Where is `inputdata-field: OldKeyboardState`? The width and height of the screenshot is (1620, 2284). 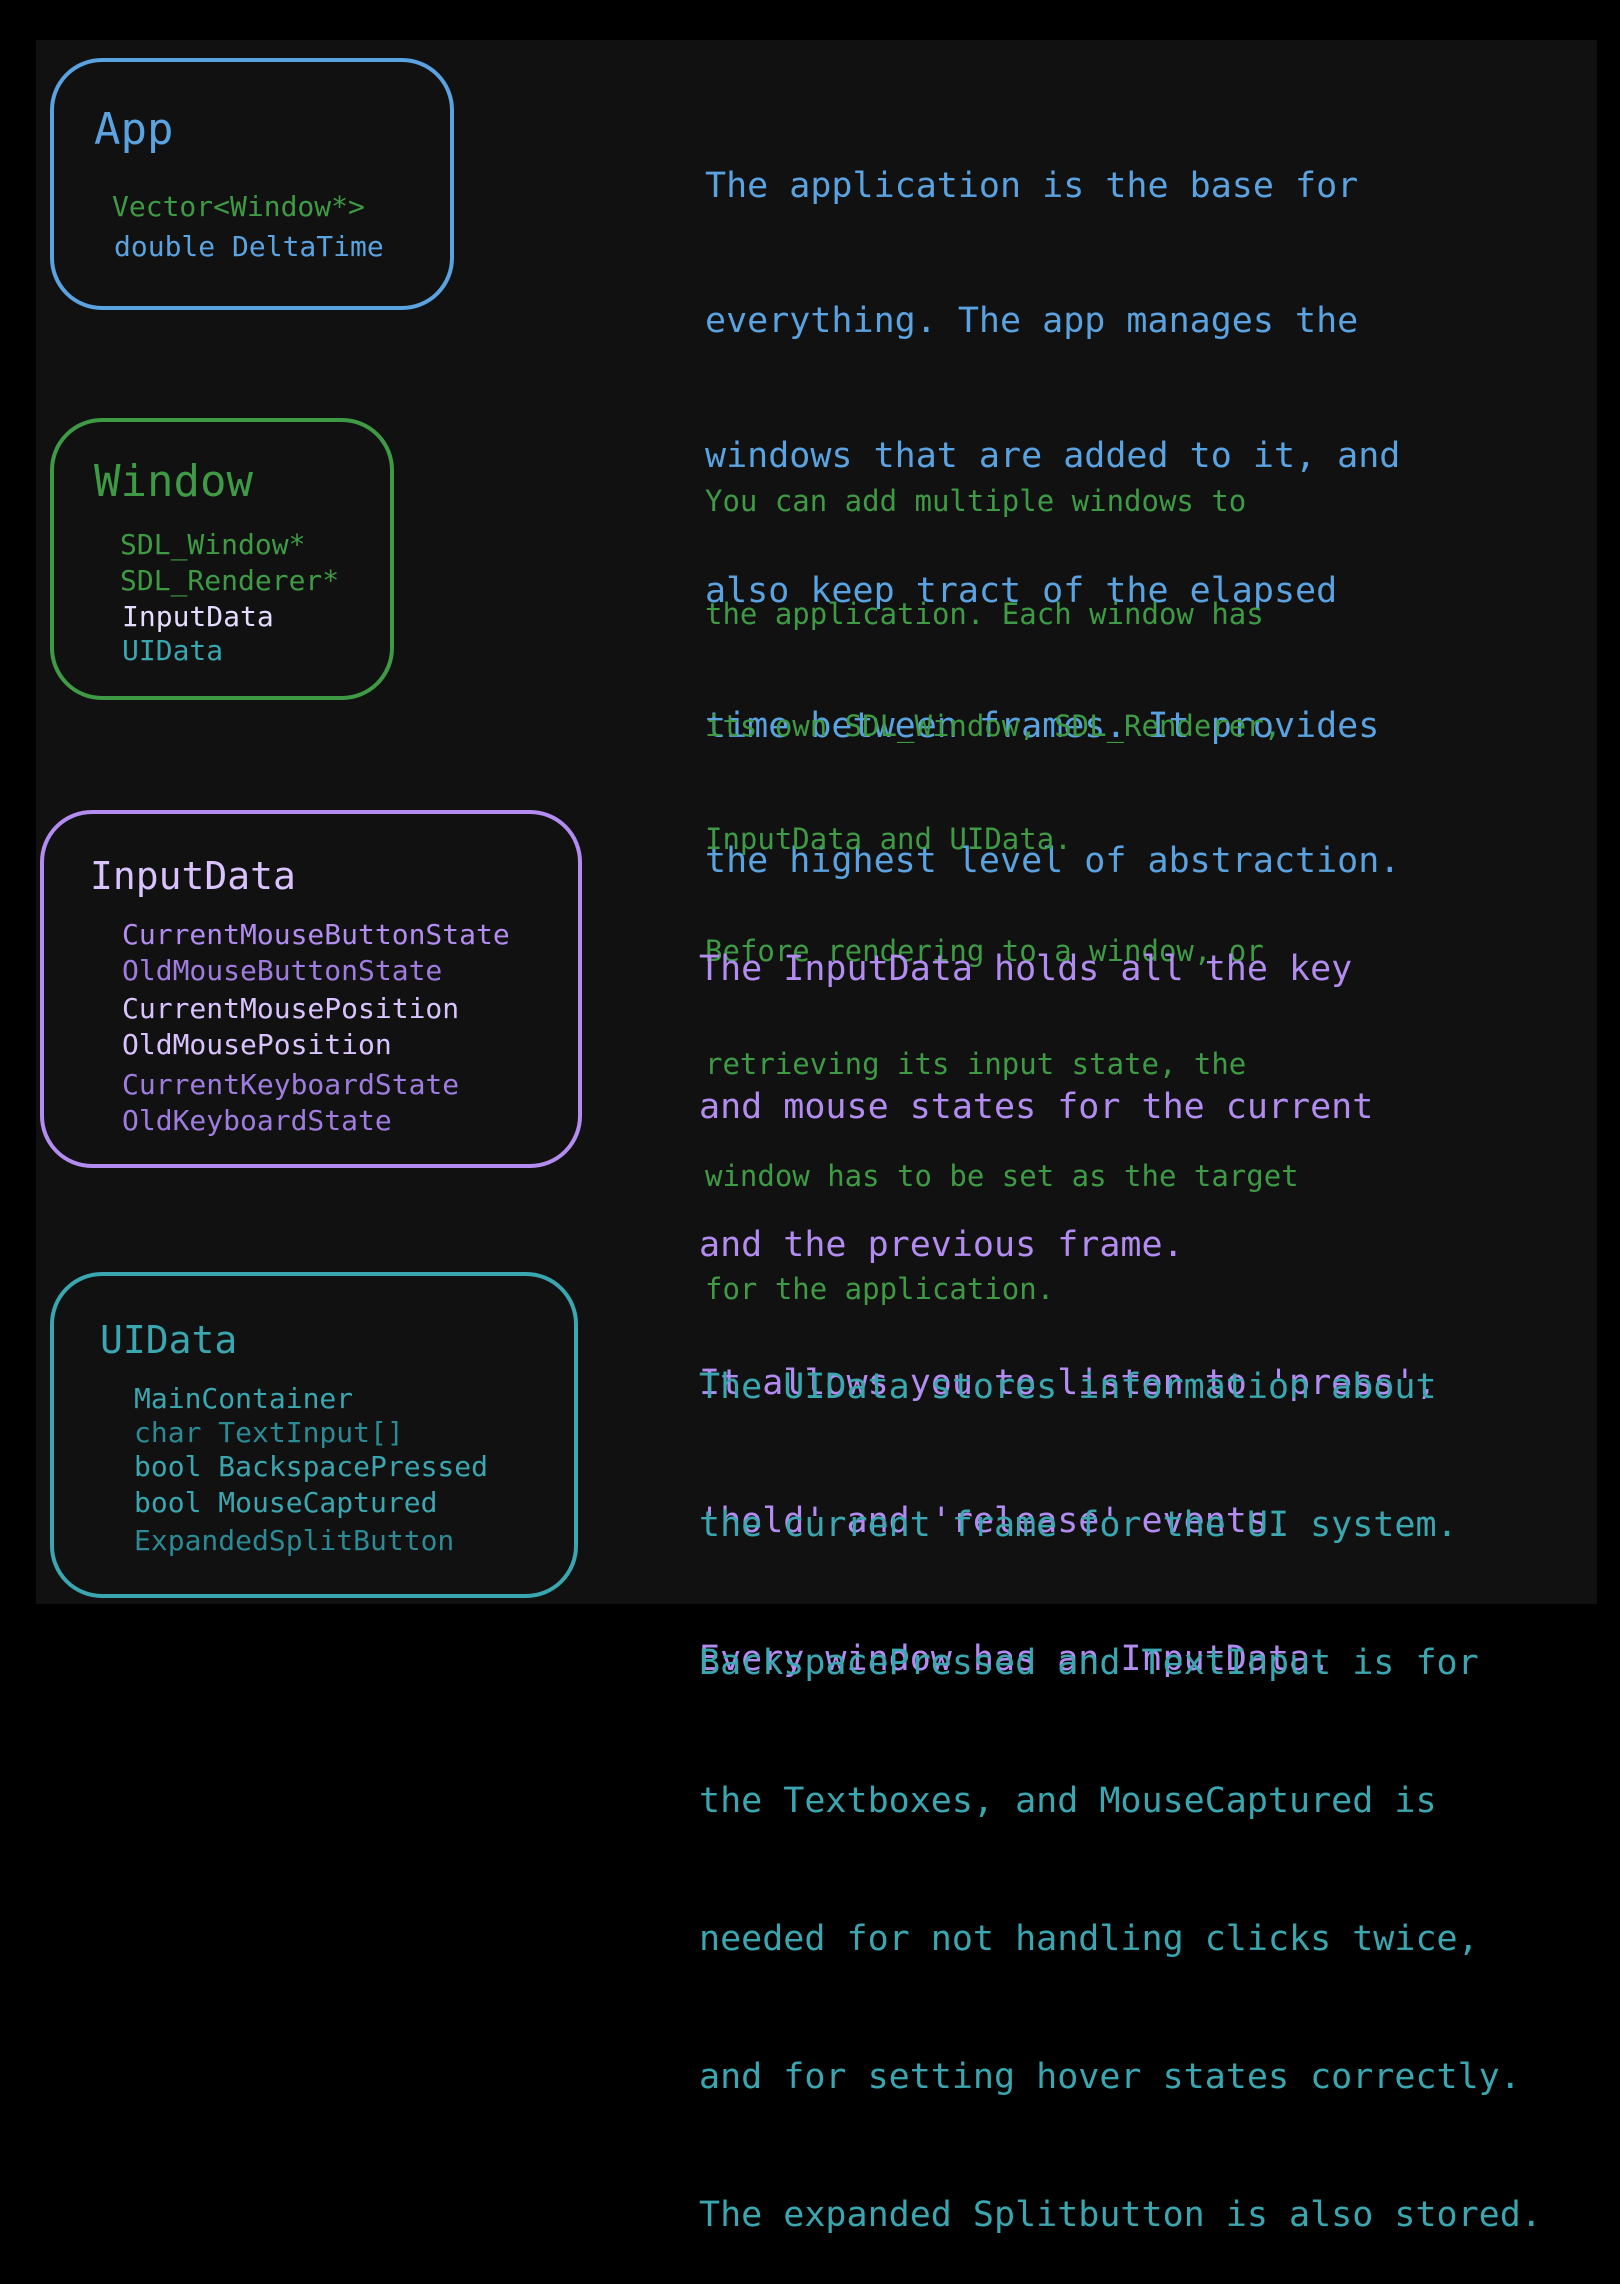 inputdata-field: OldKeyboardState is located at coordinates (257, 1120).